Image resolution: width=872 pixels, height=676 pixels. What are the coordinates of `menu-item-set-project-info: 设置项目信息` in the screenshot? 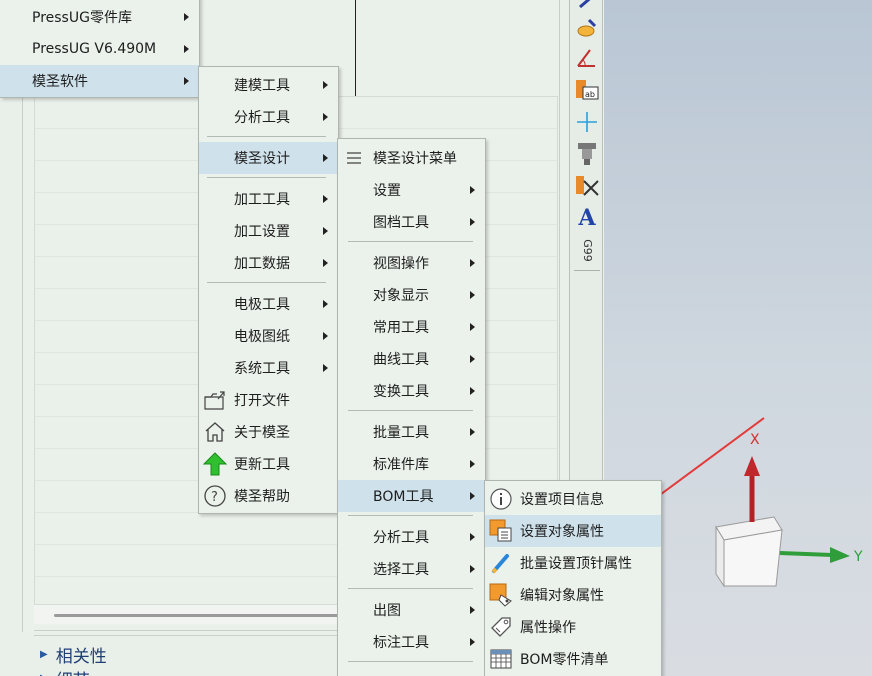 It's located at (573, 499).